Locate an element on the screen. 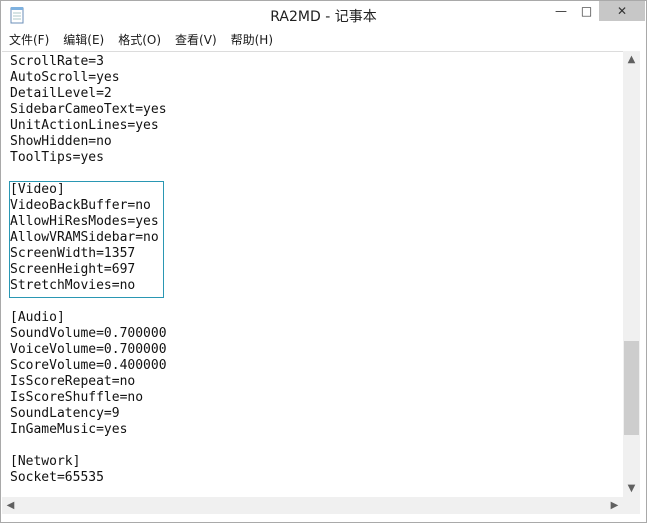 This screenshot has height=523, width=647. text-line: IsScoreShuffle=no is located at coordinates (77, 397).